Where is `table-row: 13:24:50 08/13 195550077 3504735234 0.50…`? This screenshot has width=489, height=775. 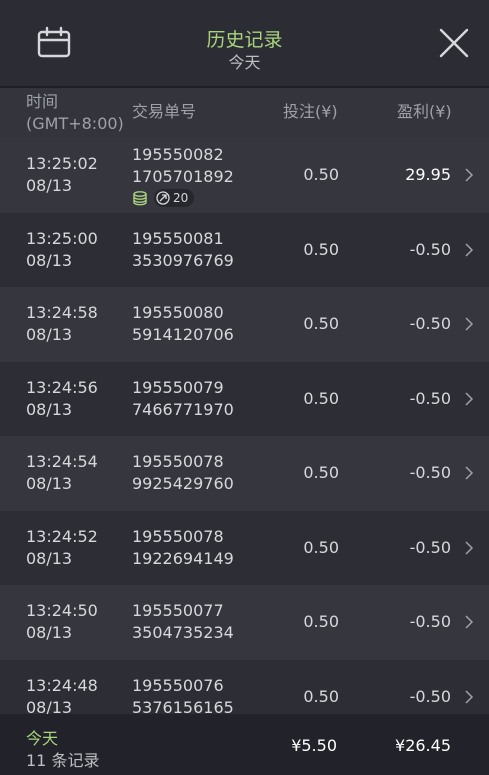
table-row: 13:24:50 08/13 195550077 3504735234 0.50… is located at coordinates (244, 622).